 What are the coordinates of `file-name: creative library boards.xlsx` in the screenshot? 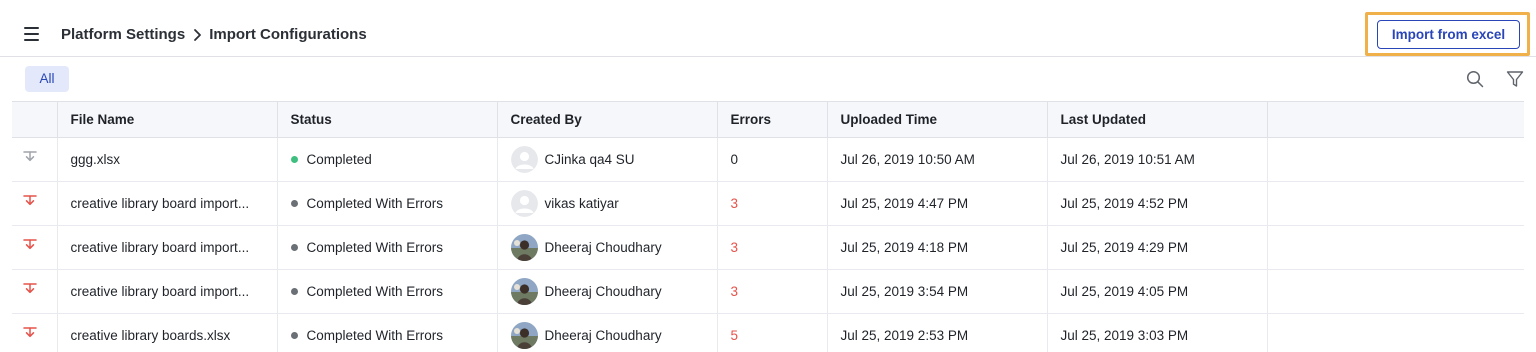 It's located at (151, 335).